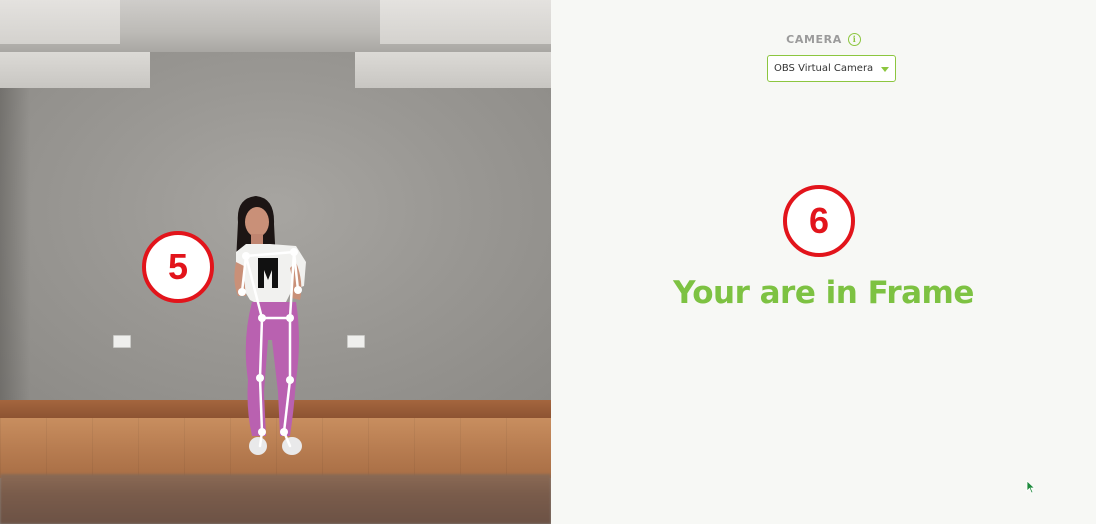 This screenshot has width=1096, height=524. I want to click on joint-left-hip, so click(262, 318).